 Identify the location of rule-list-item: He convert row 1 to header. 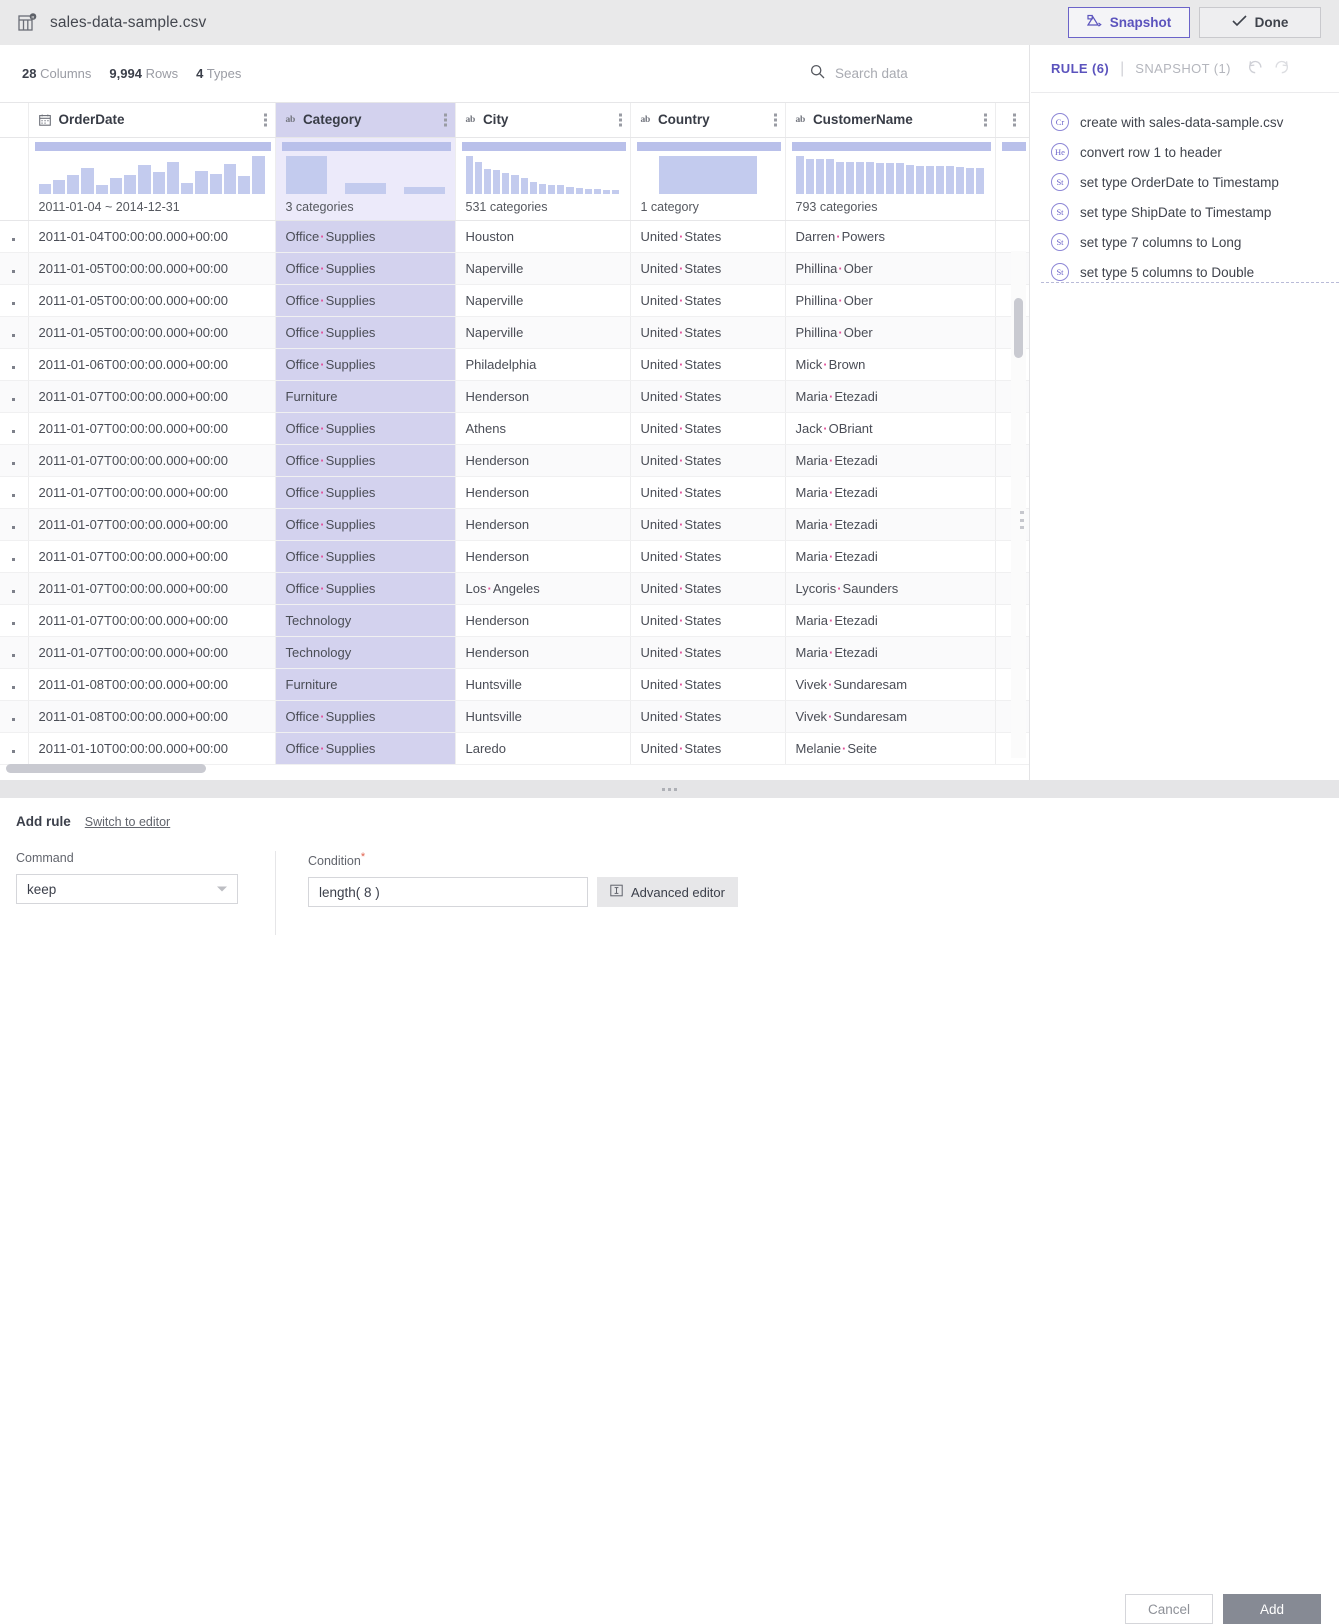
(1185, 152).